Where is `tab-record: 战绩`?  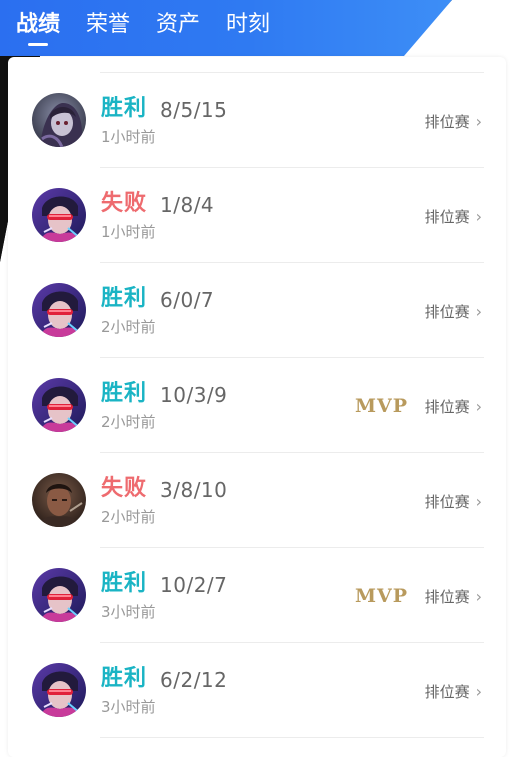 tab-record: 战绩 is located at coordinates (38, 23).